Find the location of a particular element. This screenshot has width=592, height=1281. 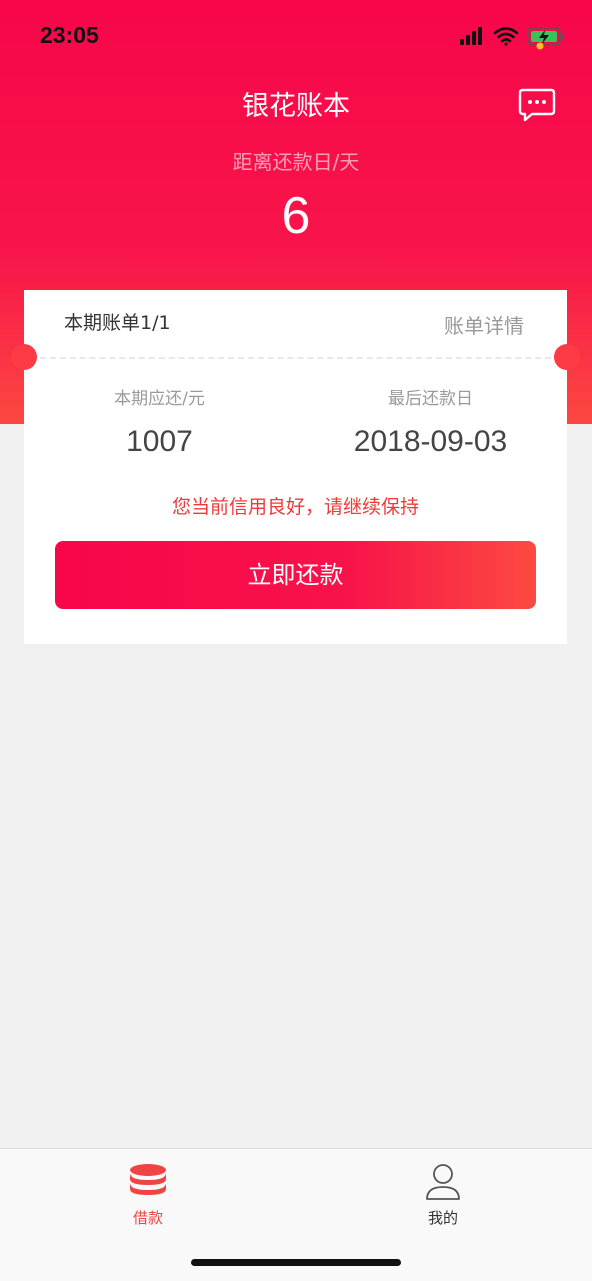

app-title: 银花账本 is located at coordinates (296, 106).